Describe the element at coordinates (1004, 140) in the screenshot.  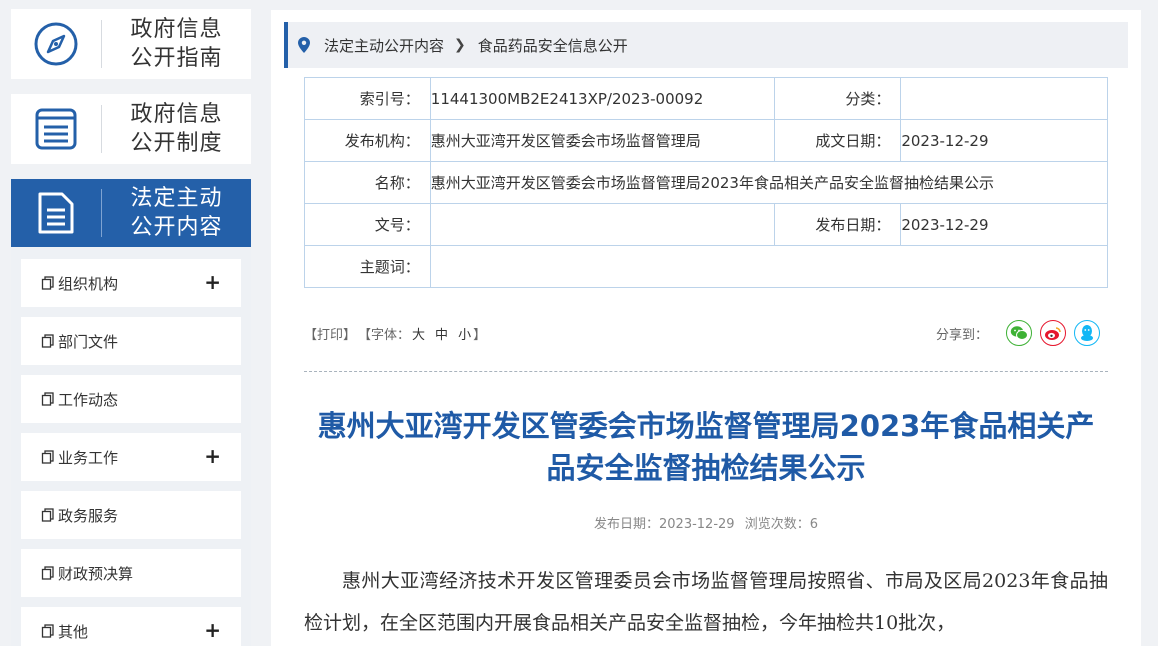
I see `meta-written-date: 2023-12-29` at that location.